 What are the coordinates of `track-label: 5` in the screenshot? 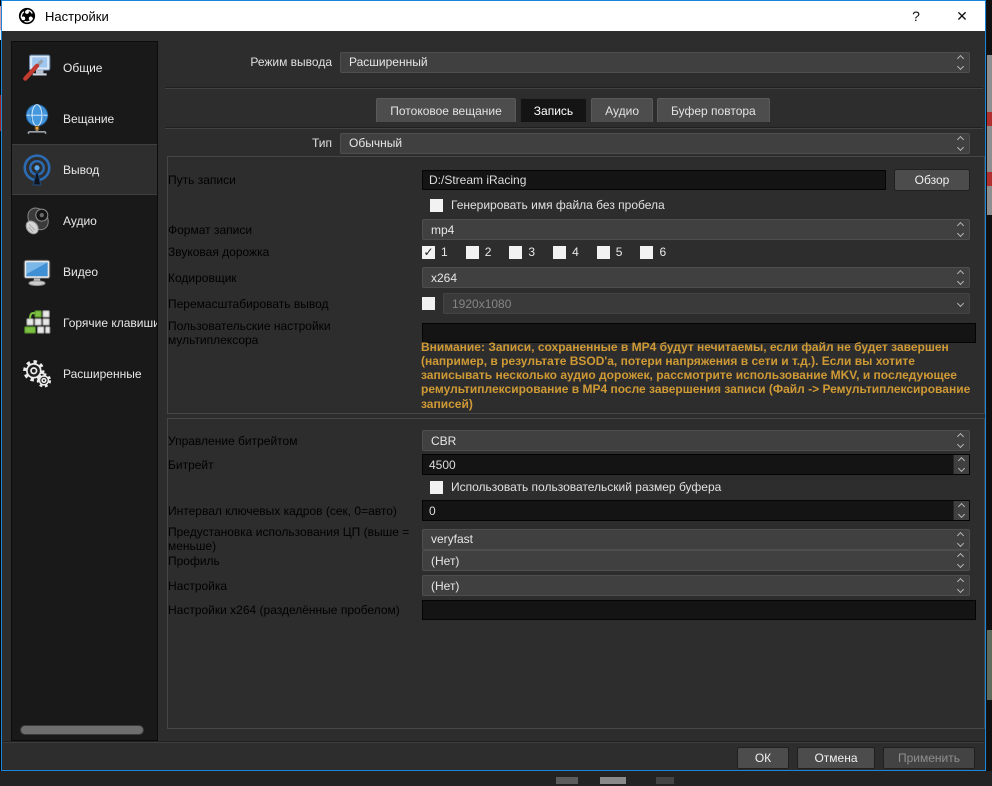 It's located at (619, 252).